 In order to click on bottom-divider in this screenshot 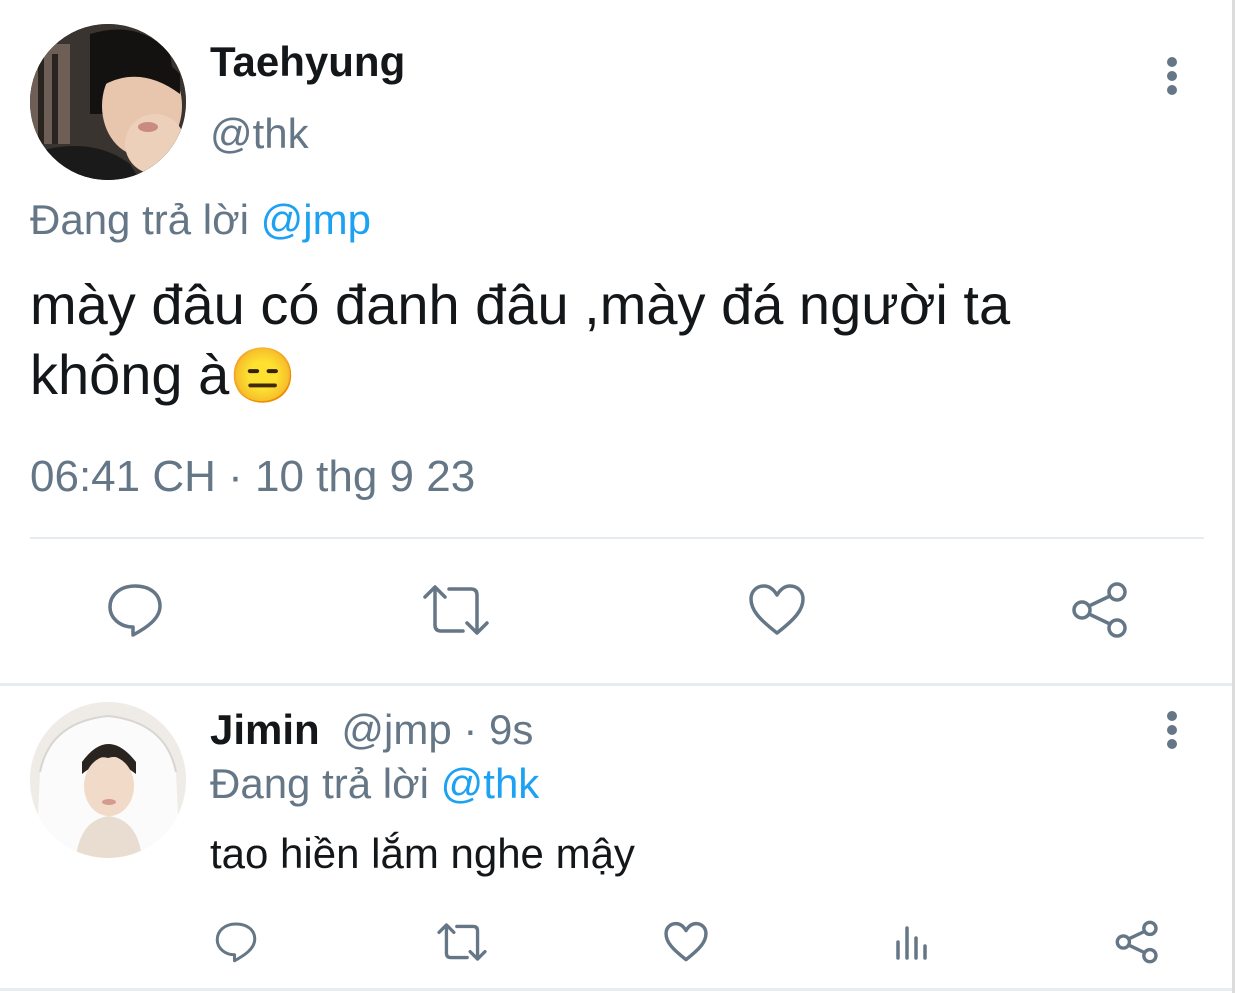, I will do `click(617, 989)`.